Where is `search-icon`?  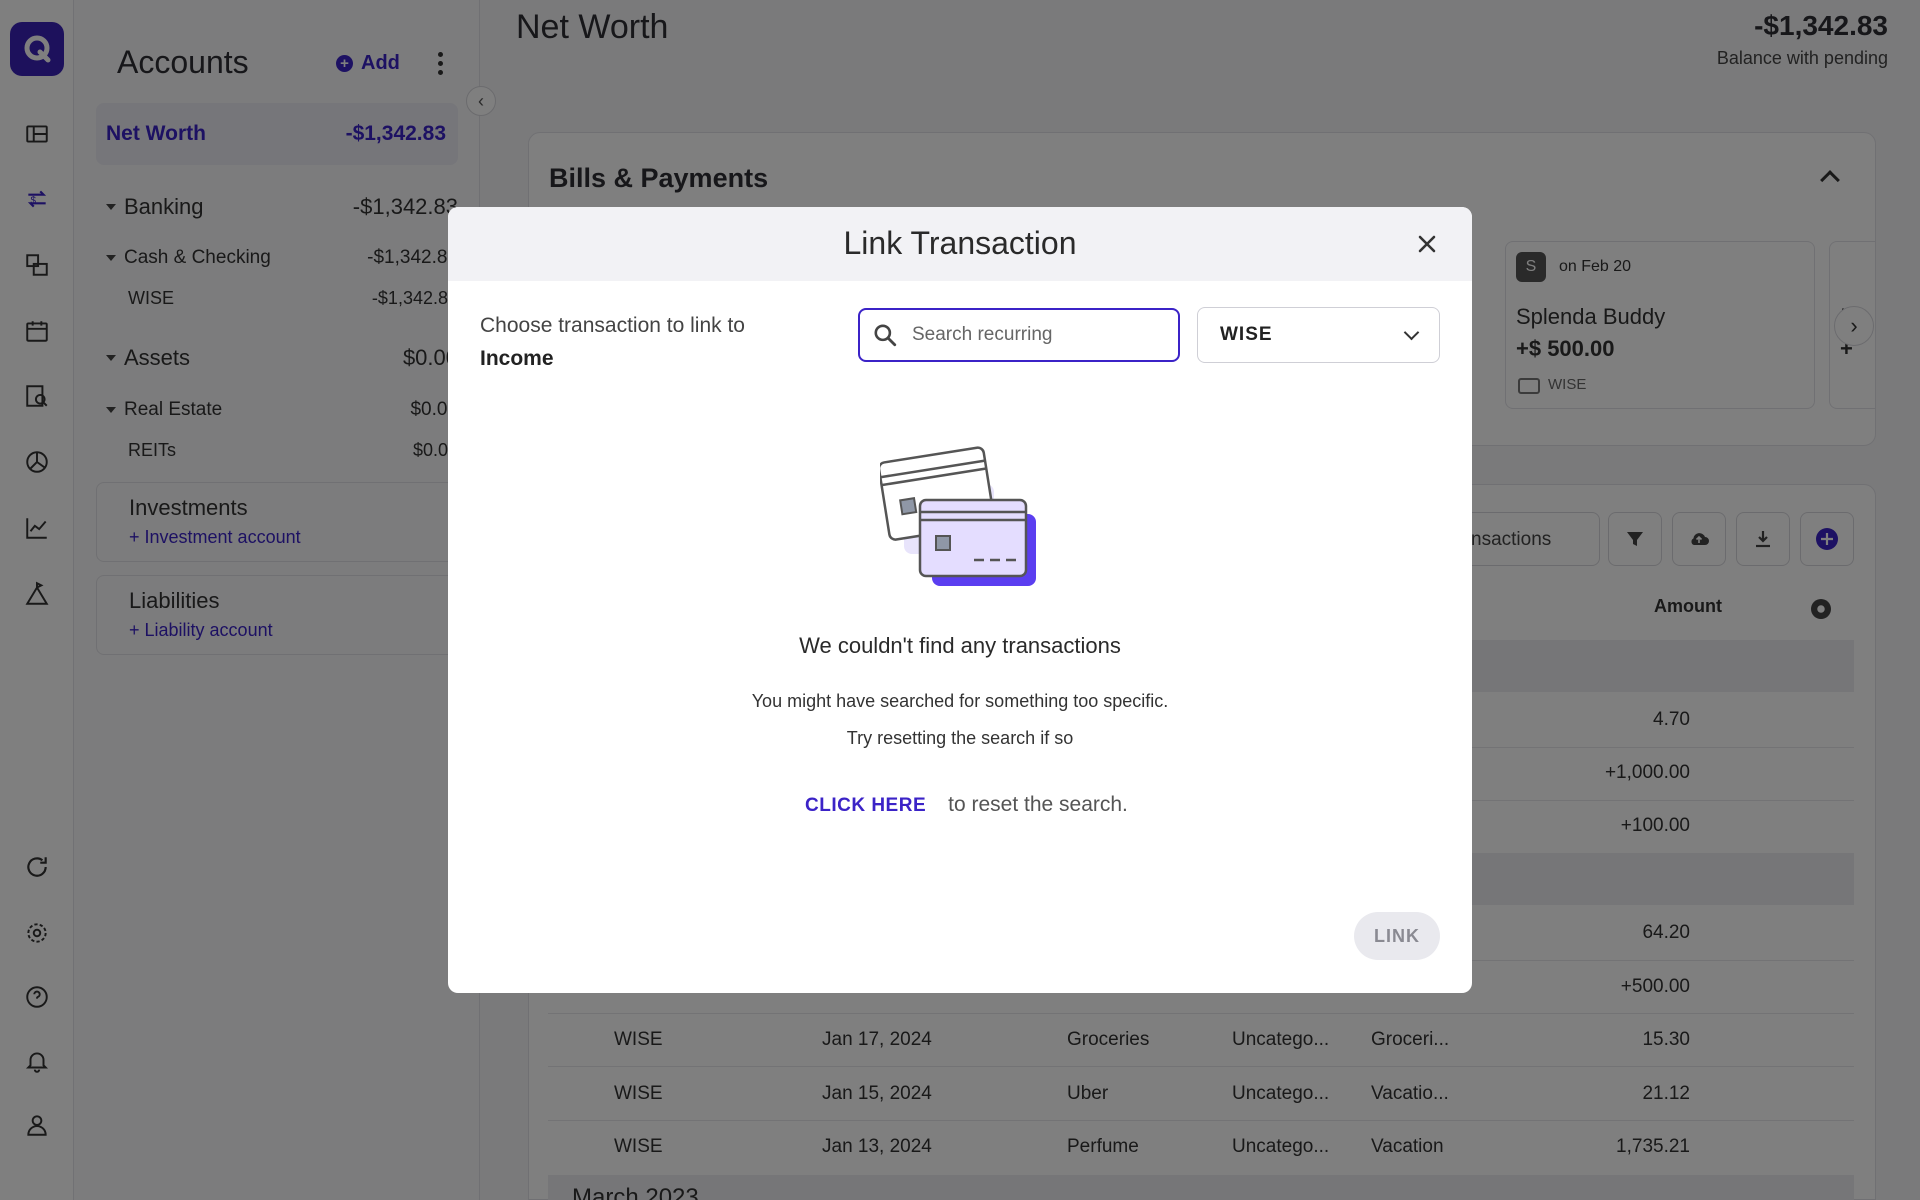 search-icon is located at coordinates (885, 335).